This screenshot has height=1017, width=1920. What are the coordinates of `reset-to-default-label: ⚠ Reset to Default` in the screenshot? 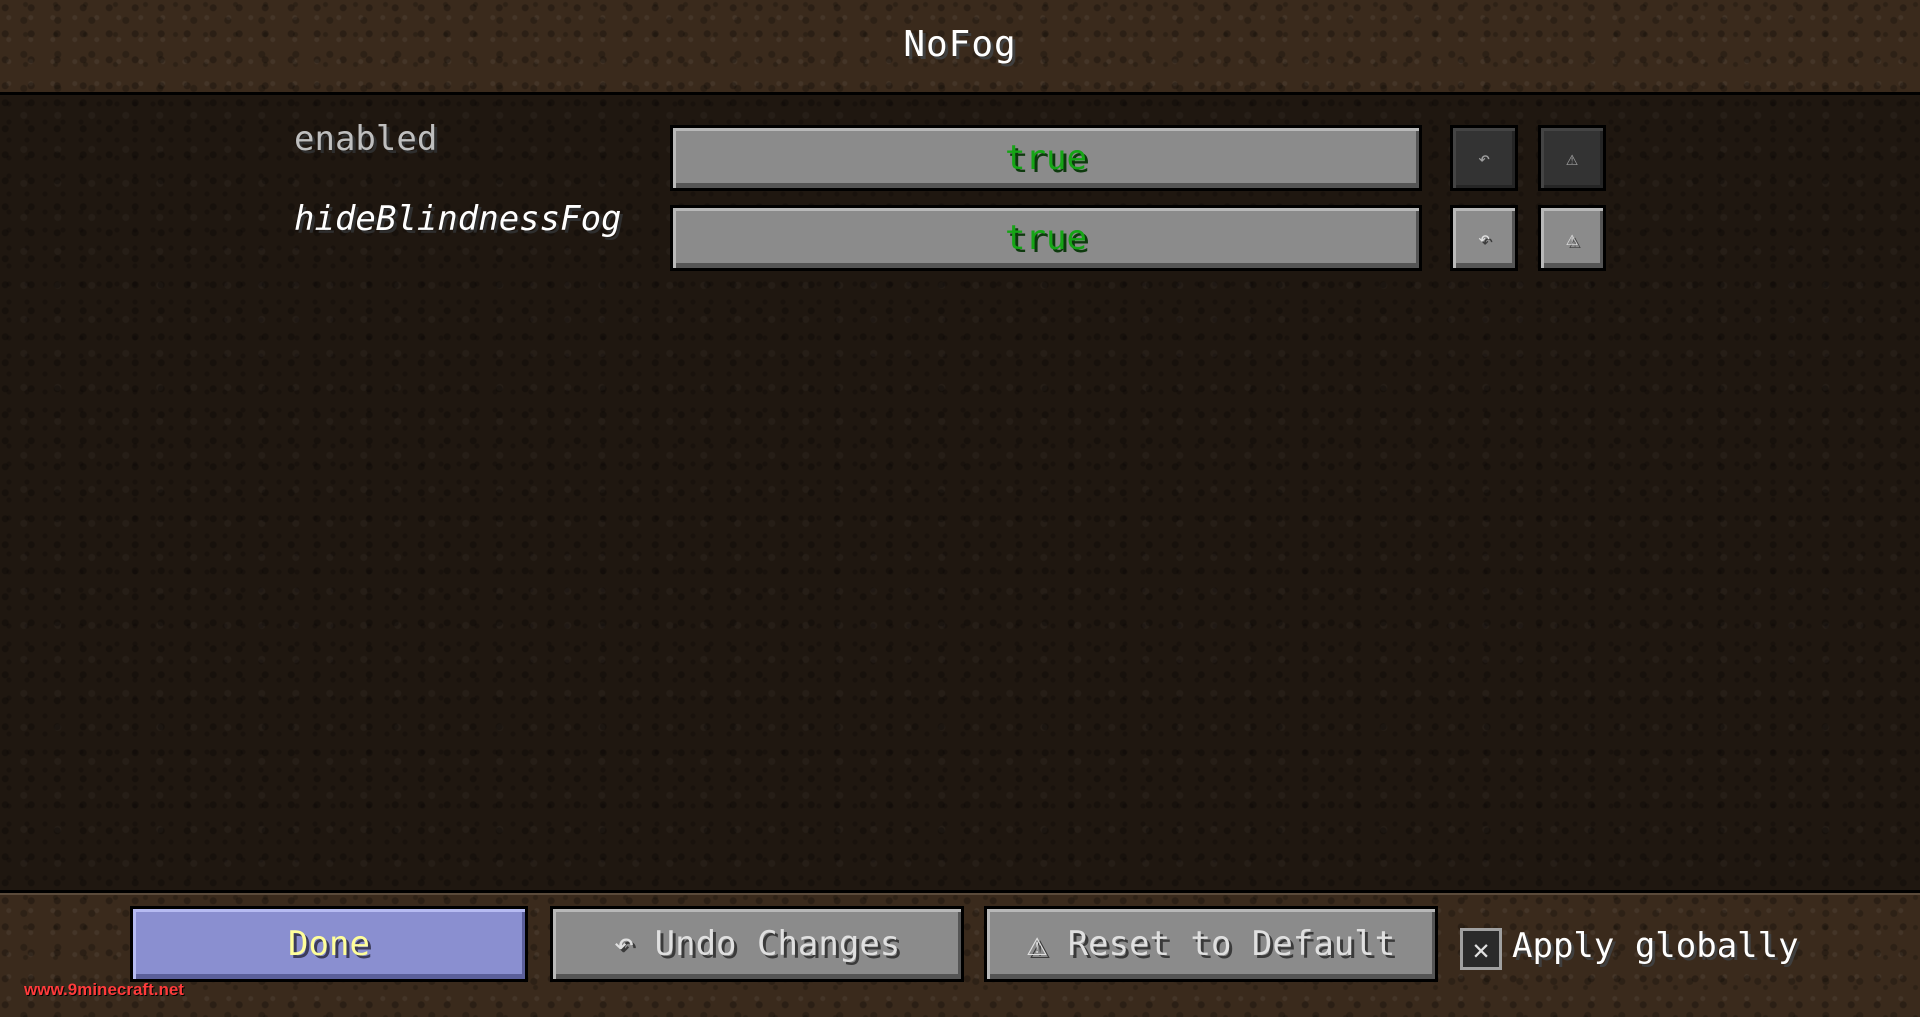 It's located at (1211, 944).